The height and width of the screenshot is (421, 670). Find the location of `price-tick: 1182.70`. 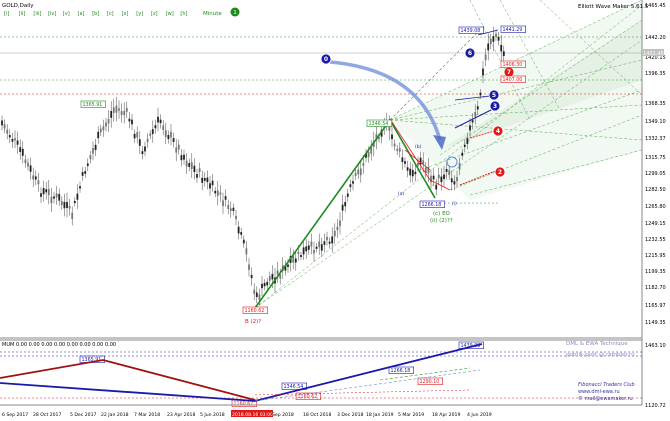

price-tick: 1182.70 is located at coordinates (655, 288).